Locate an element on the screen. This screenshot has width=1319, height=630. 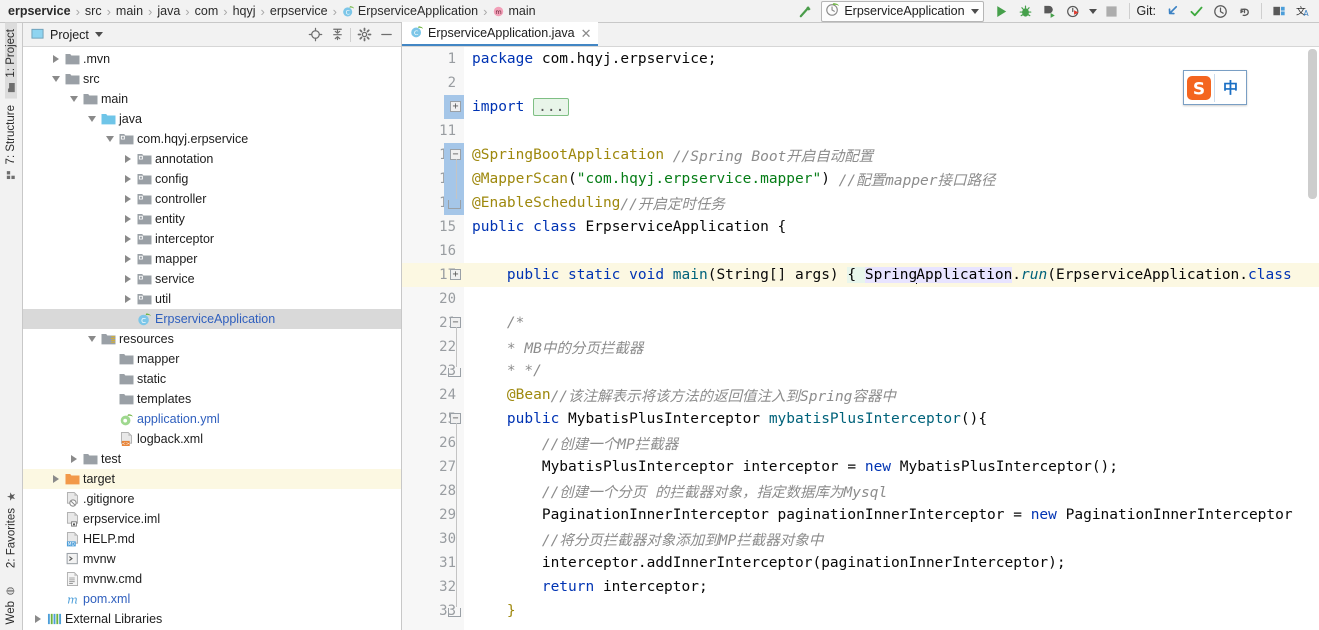
tree-item-external-libraries: External Libraries is located at coordinates (212, 619).